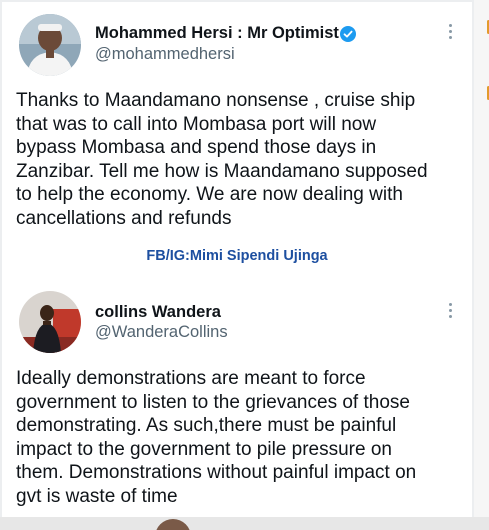  What do you see at coordinates (158, 312) in the screenshot?
I see `display-name: collins Wandera` at bounding box center [158, 312].